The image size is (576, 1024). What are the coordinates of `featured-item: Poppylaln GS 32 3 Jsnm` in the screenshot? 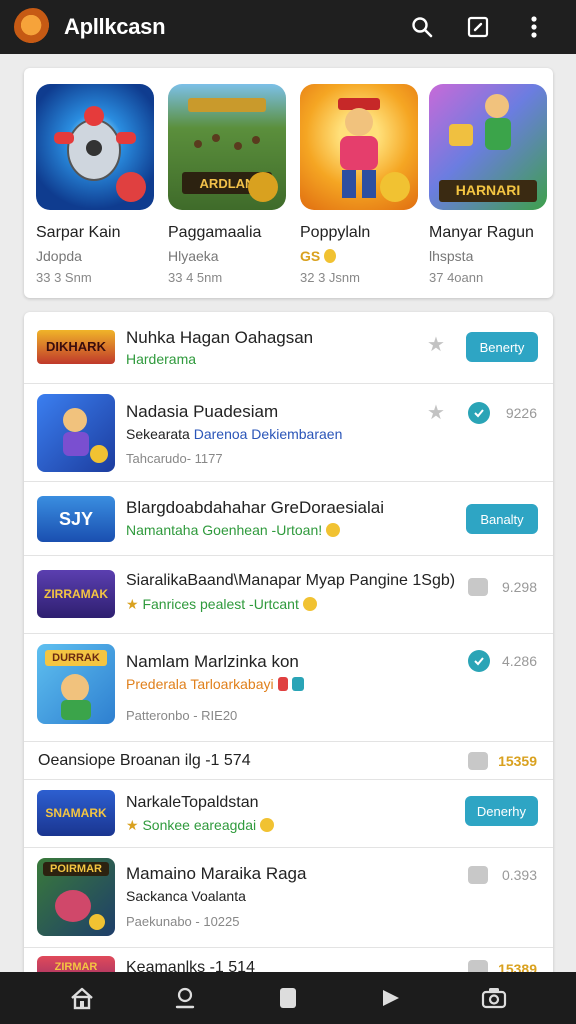 It's located at (361, 184).